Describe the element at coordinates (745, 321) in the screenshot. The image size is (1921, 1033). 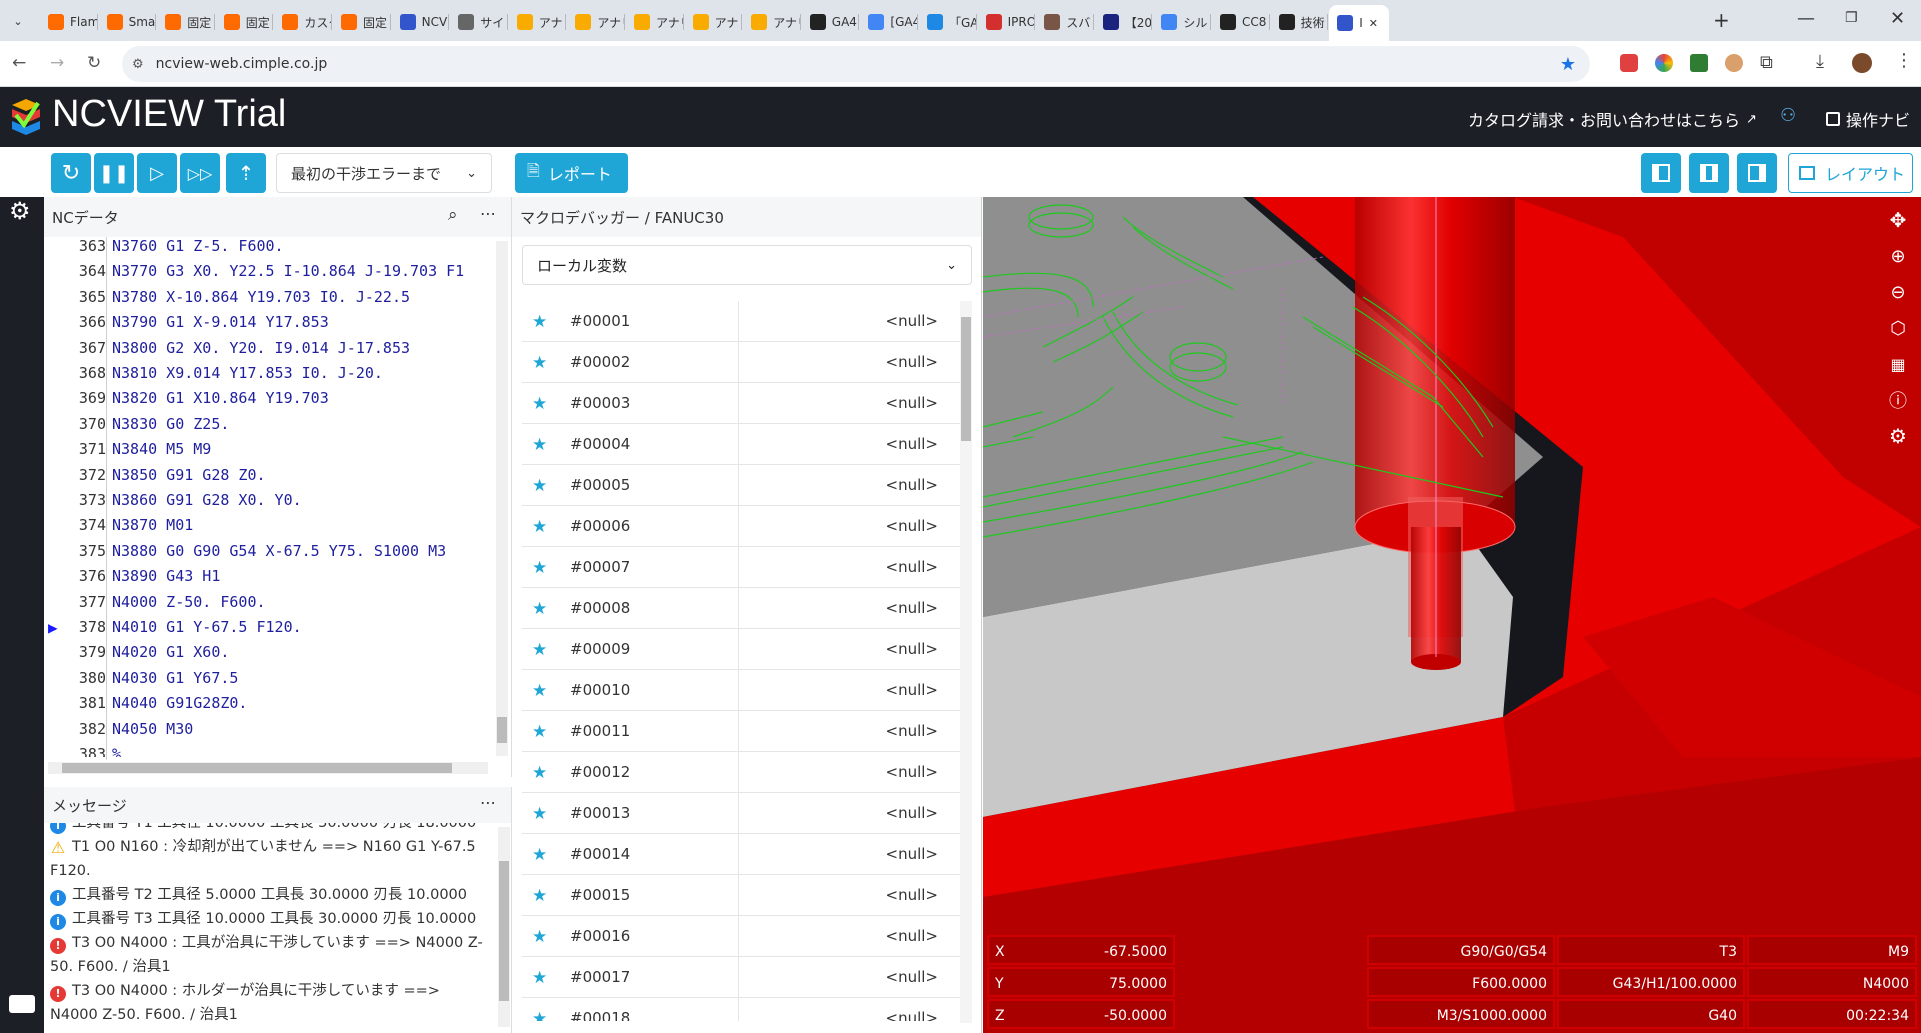
I see `variable-row: ★ #00001 <null>` at that location.